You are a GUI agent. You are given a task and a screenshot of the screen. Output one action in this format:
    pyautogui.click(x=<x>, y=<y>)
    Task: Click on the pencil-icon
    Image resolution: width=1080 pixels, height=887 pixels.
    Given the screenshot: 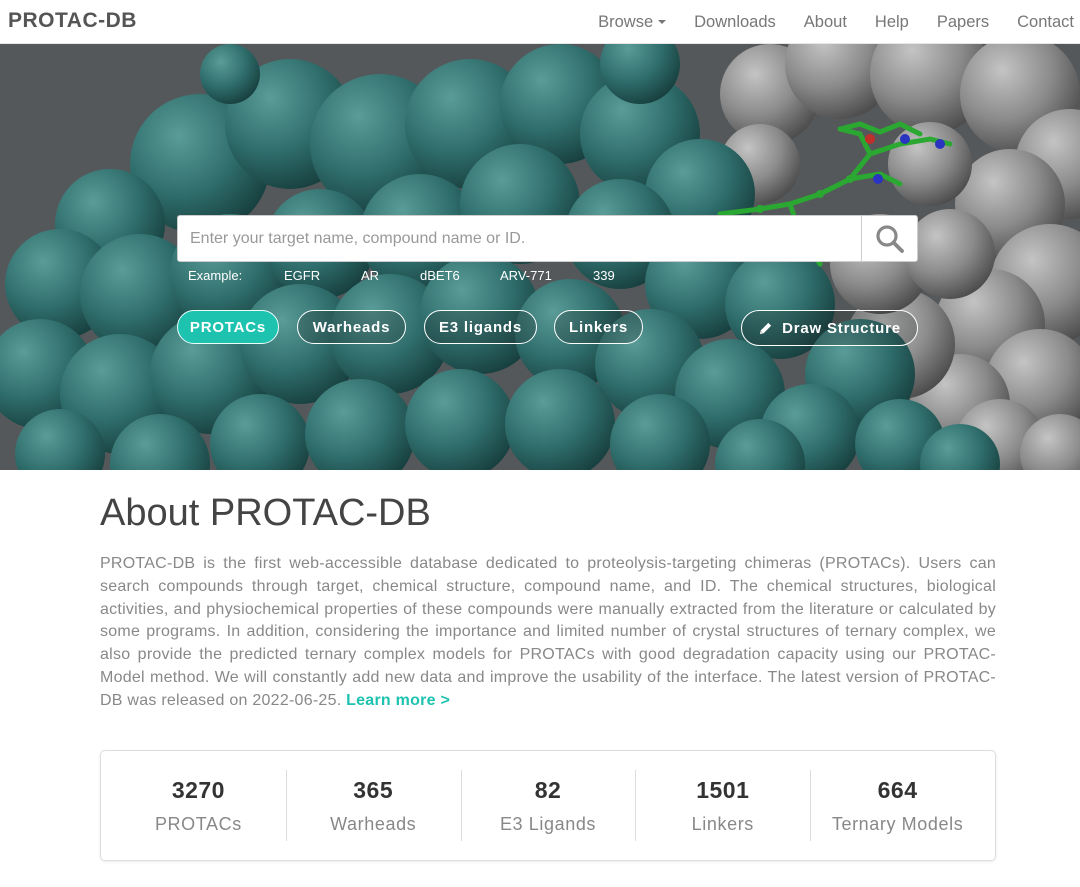 What is the action you would take?
    pyautogui.click(x=765, y=328)
    